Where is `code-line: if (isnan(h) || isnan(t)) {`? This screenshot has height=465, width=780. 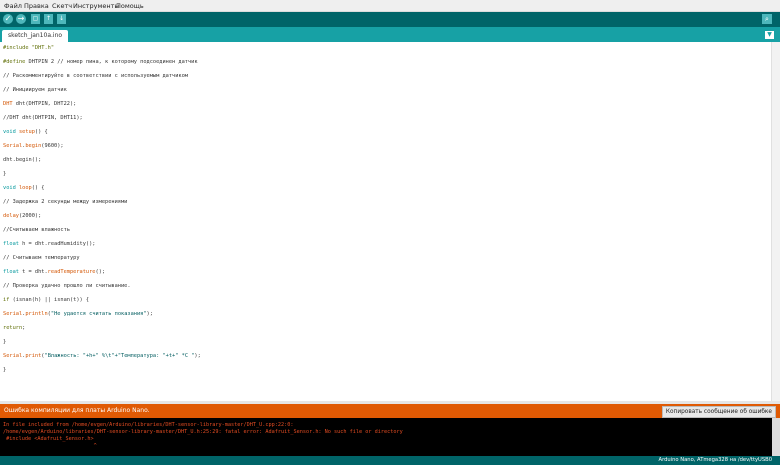 code-line: if (isnan(h) || isnan(t)) { is located at coordinates (46, 300).